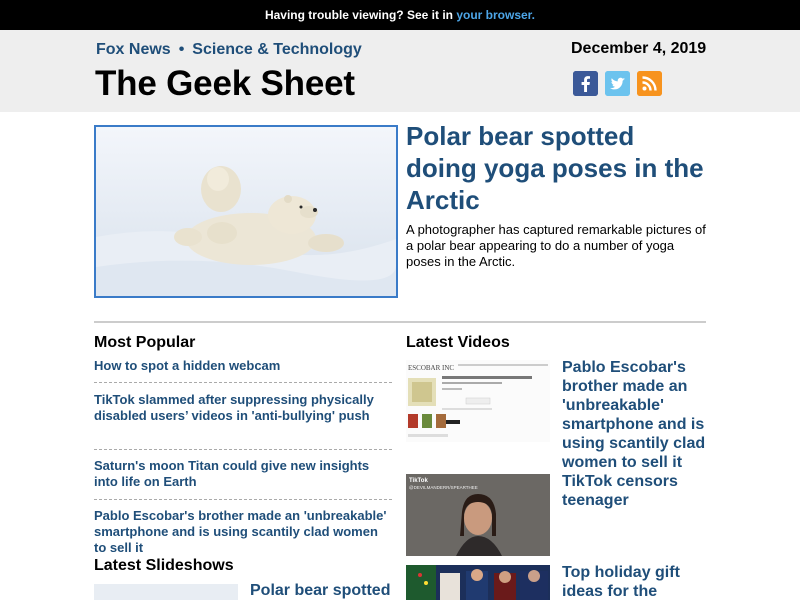 The image size is (800, 601). Describe the element at coordinates (585, 83) in the screenshot. I see `facebook-icon` at that location.